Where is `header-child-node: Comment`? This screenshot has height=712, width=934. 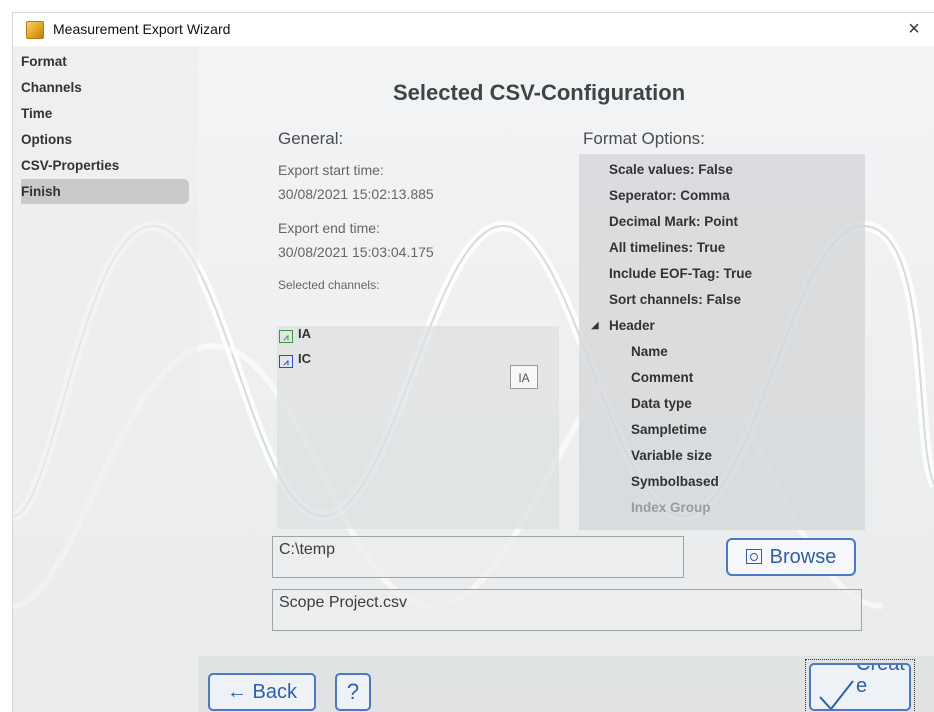
header-child-node: Comment is located at coordinates (662, 377).